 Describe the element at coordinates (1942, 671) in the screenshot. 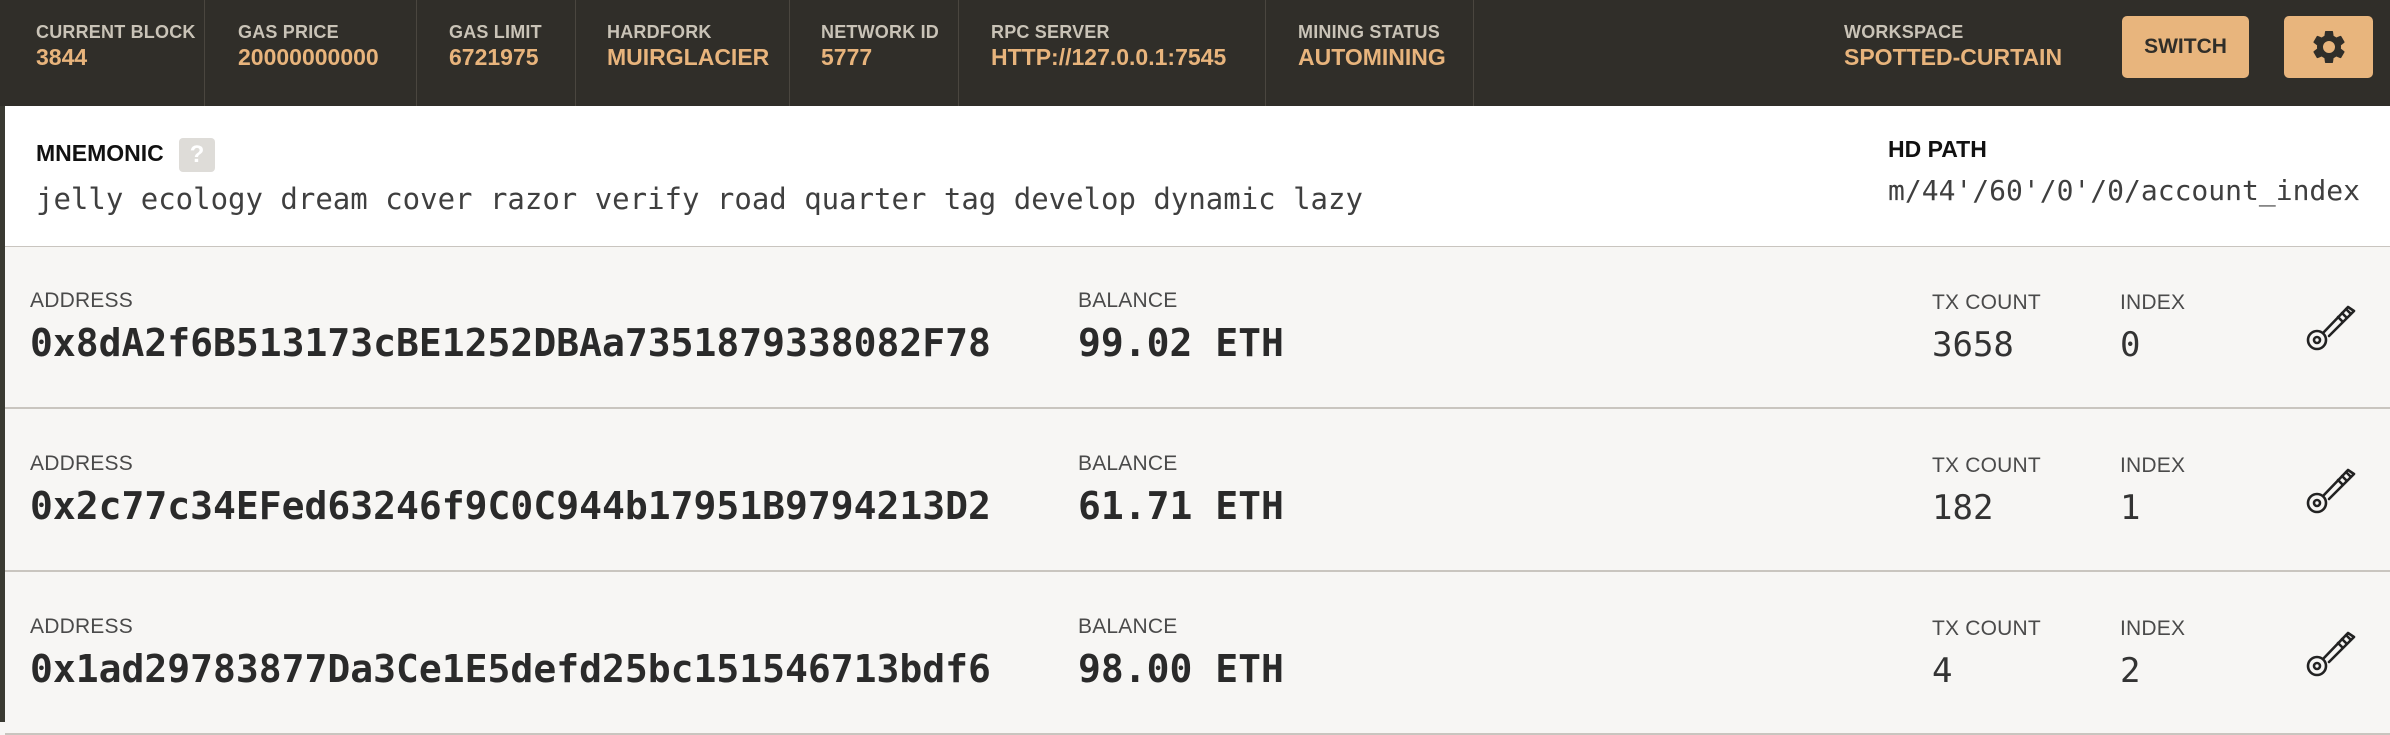

I see `tx-count-value: 4` at that location.